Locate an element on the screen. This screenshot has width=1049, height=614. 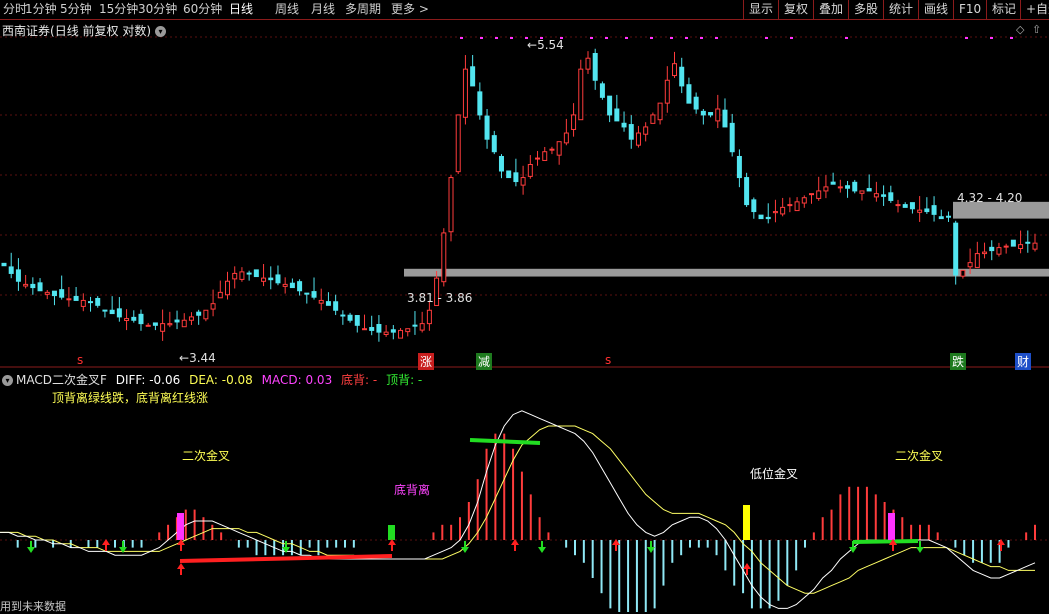
period-tab-8: 月线 is located at coordinates (323, 9).